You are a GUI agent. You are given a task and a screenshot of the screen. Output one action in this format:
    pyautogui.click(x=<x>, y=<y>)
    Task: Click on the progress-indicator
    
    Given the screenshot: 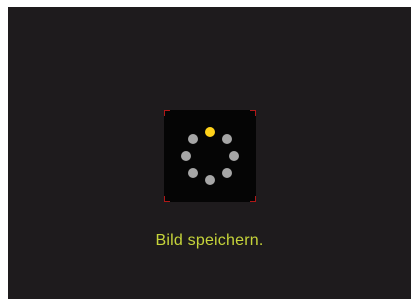 What is the action you would take?
    pyautogui.click(x=210, y=156)
    